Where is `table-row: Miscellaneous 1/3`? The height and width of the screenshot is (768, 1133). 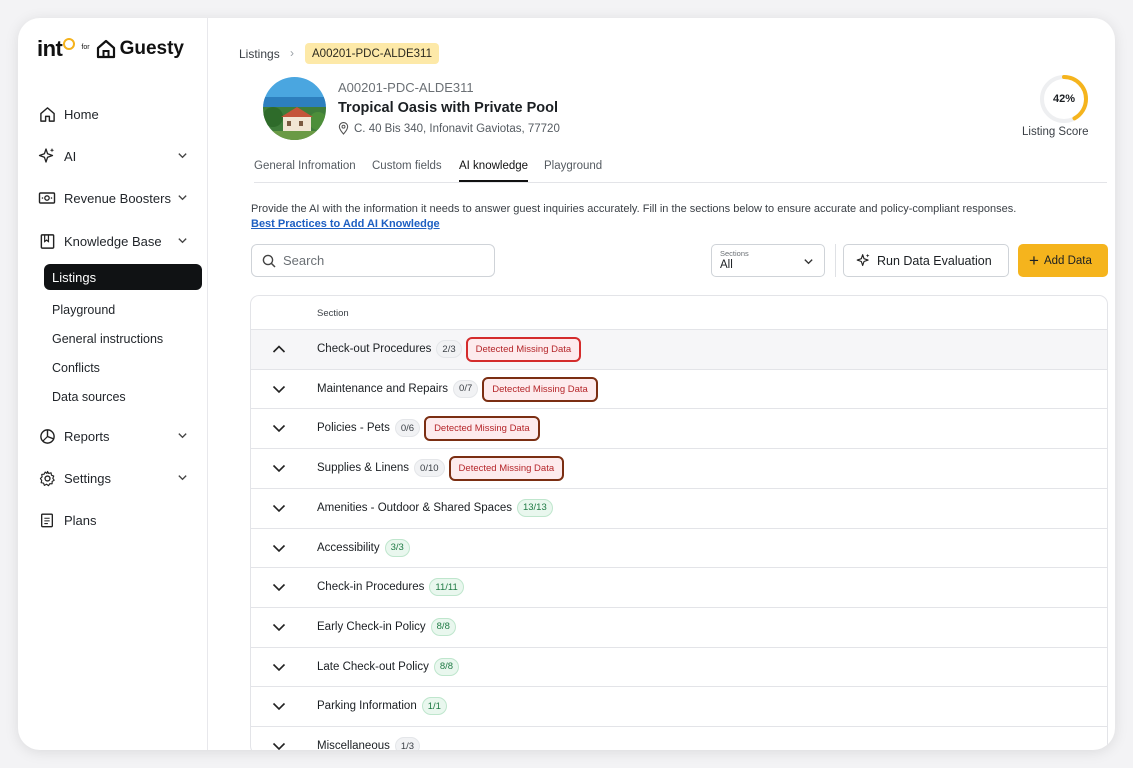
table-row: Miscellaneous 1/3 is located at coordinates (679, 738).